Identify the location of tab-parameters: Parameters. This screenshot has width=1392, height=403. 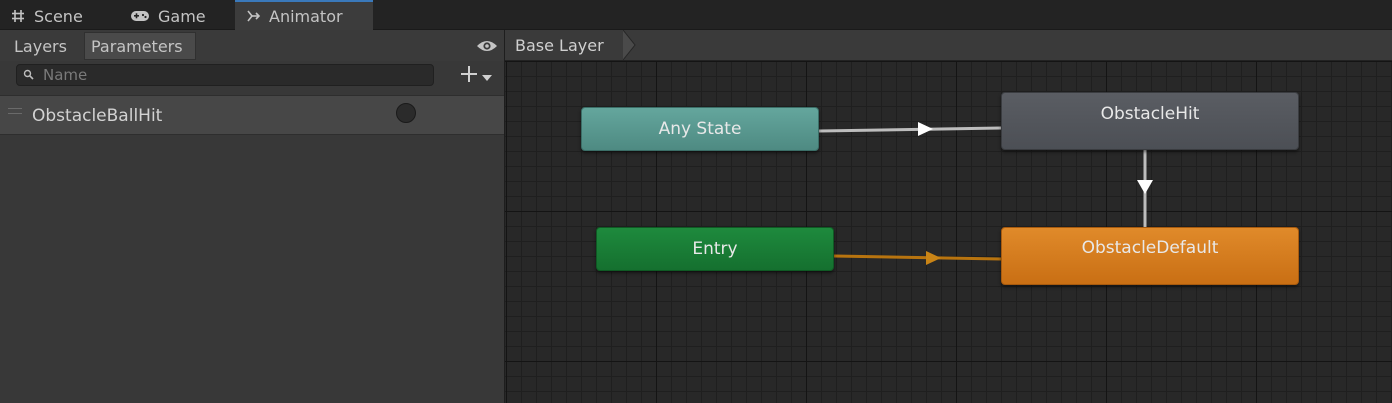
(140, 46).